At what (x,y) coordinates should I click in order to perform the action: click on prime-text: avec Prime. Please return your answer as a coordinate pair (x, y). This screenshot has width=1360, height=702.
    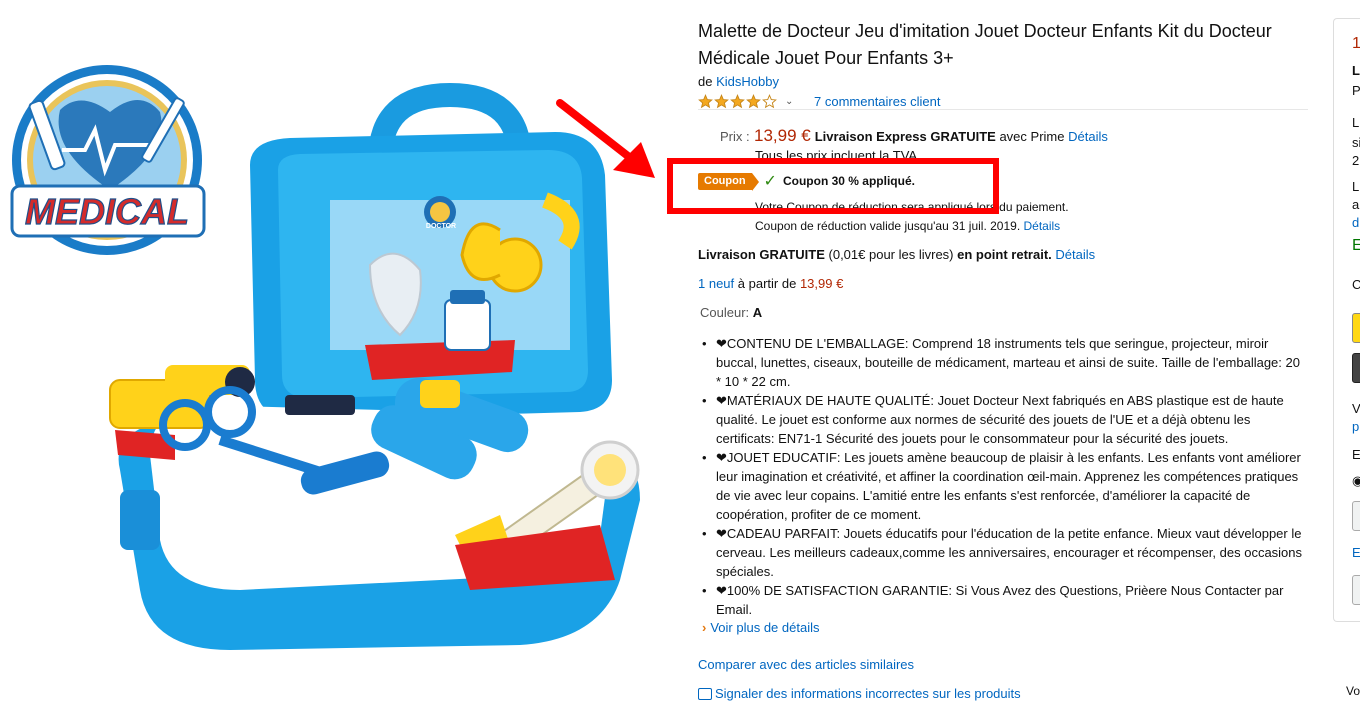
    Looking at the image, I should click on (1032, 136).